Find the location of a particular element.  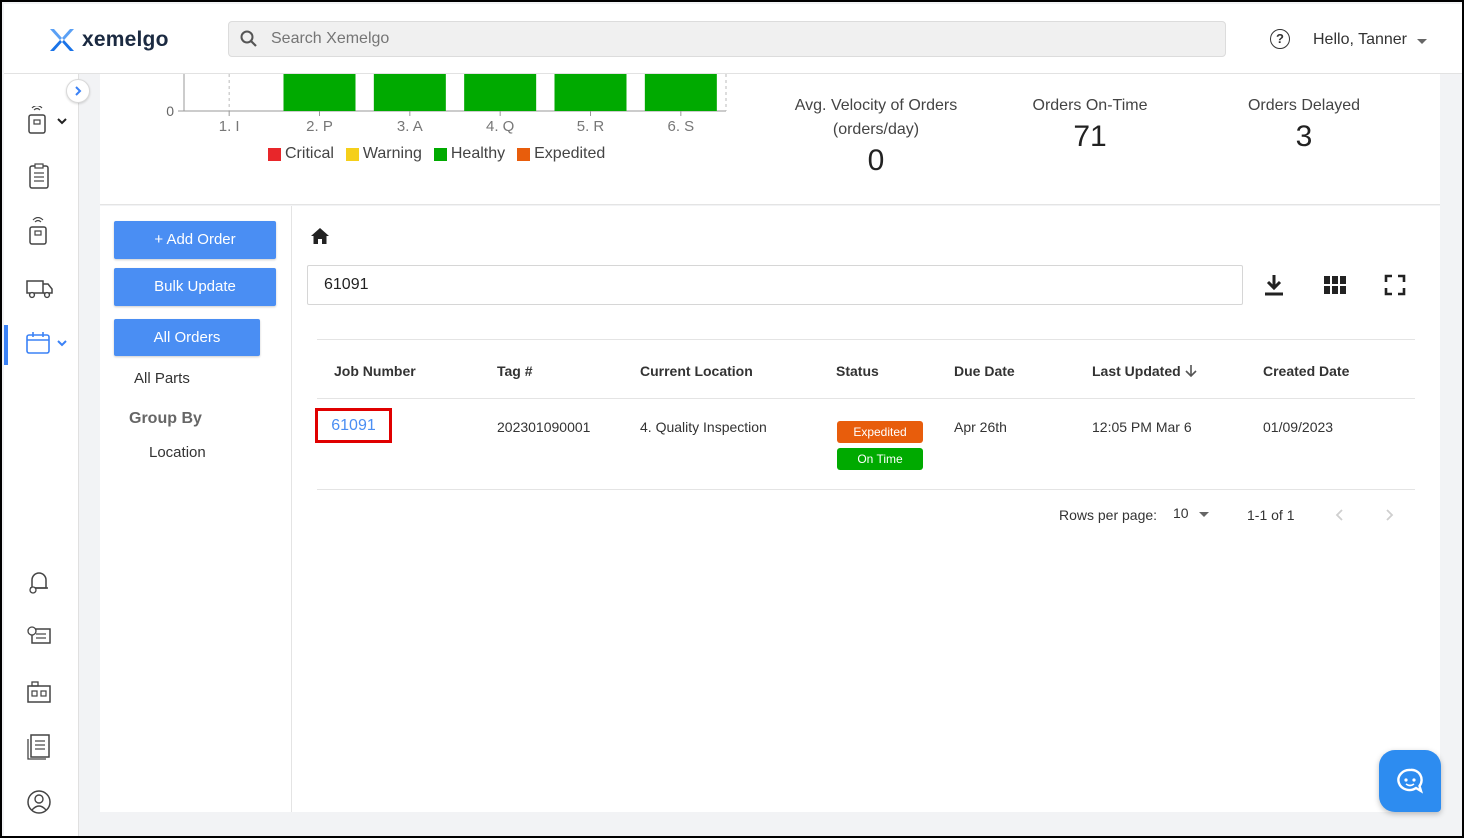

sort-descending-icon is located at coordinates (1191, 371).